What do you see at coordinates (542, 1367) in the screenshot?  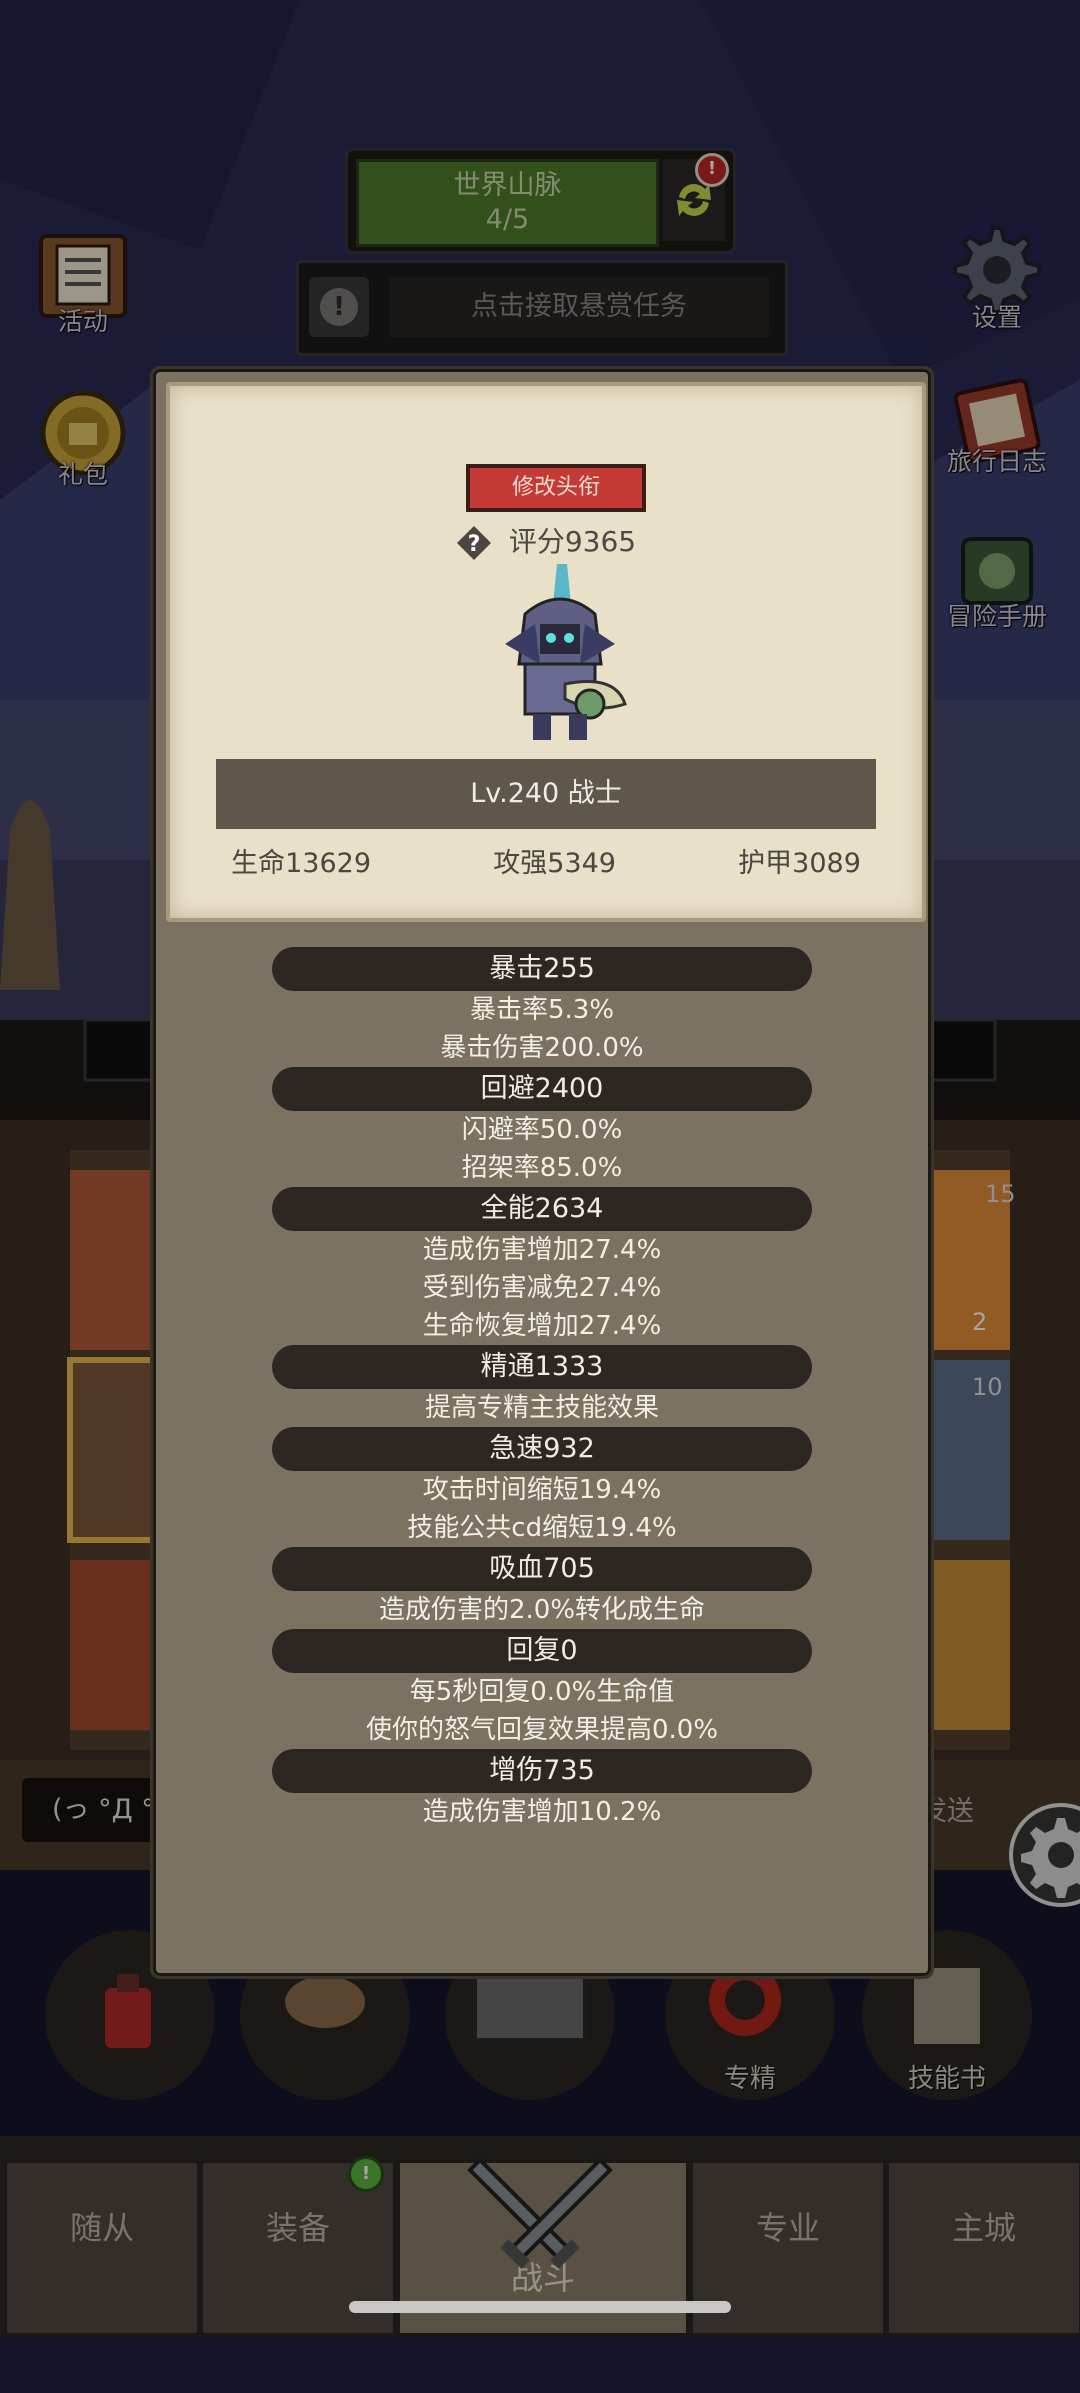 I see `attr-header: 精通1333` at bounding box center [542, 1367].